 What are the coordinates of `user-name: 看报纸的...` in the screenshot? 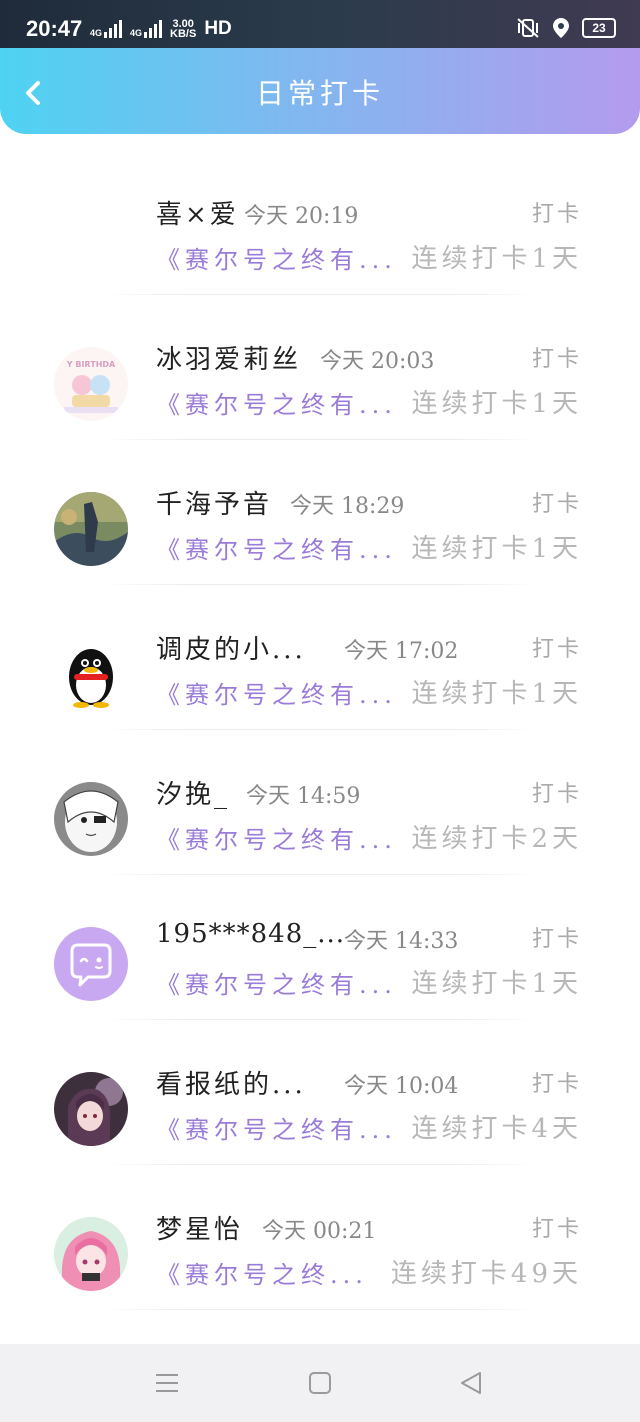 It's located at (231, 1085).